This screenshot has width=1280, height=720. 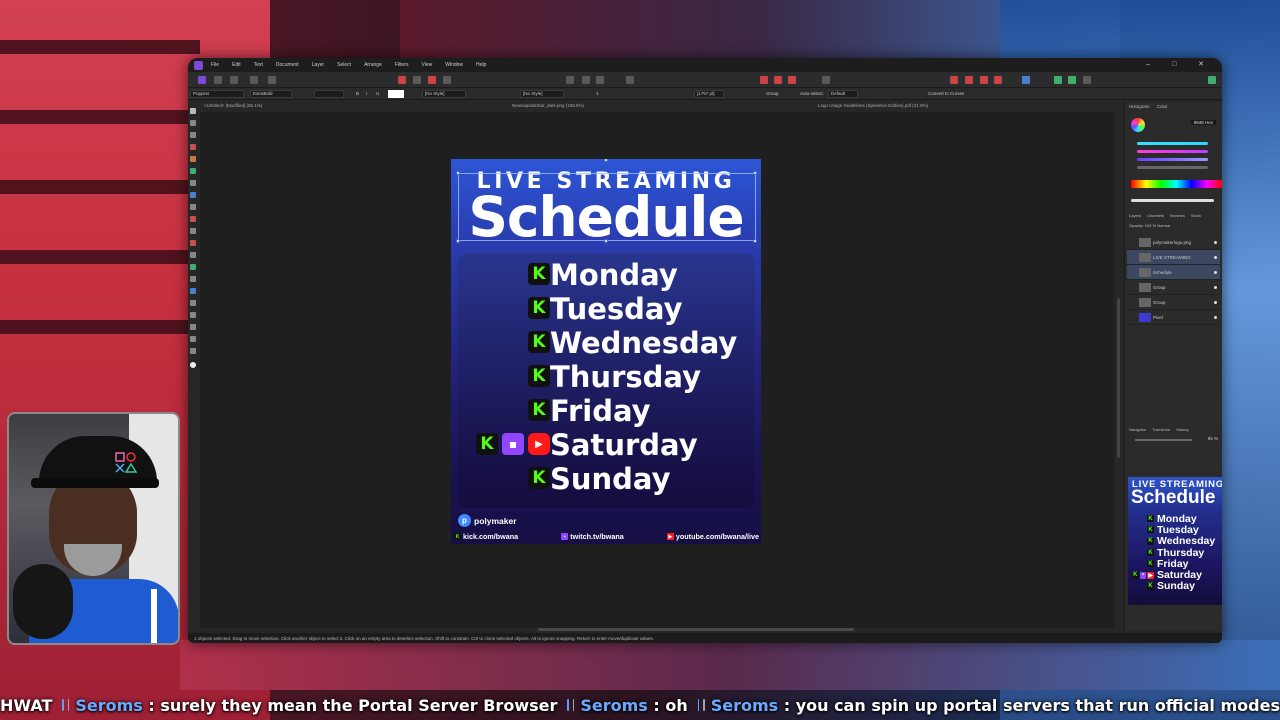 What do you see at coordinates (193, 171) in the screenshot?
I see `brush-tool-icon` at bounding box center [193, 171].